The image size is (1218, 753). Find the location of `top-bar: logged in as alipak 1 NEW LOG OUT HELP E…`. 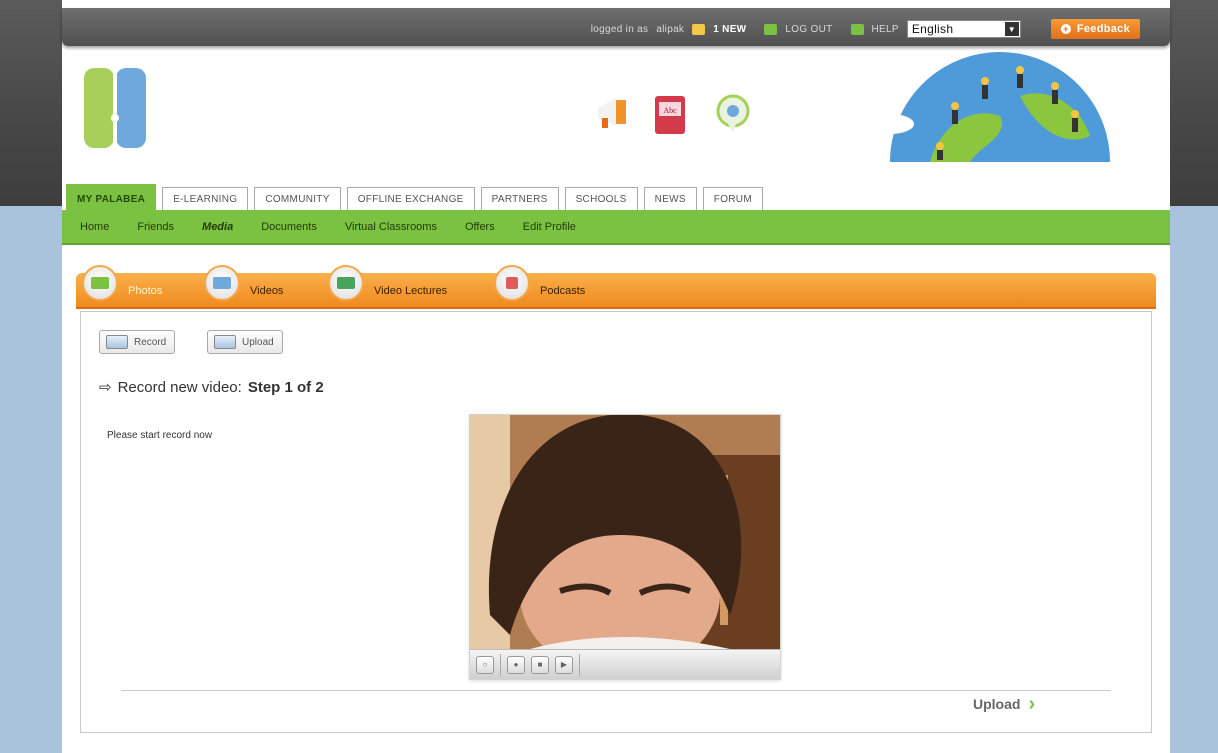

top-bar: logged in as alipak 1 NEW LOG OUT HELP E… is located at coordinates (616, 27).